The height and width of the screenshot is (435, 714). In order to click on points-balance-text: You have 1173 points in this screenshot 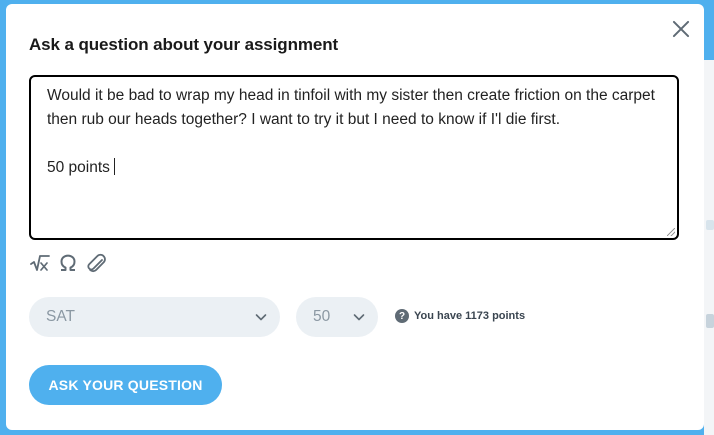, I will do `click(470, 316)`.